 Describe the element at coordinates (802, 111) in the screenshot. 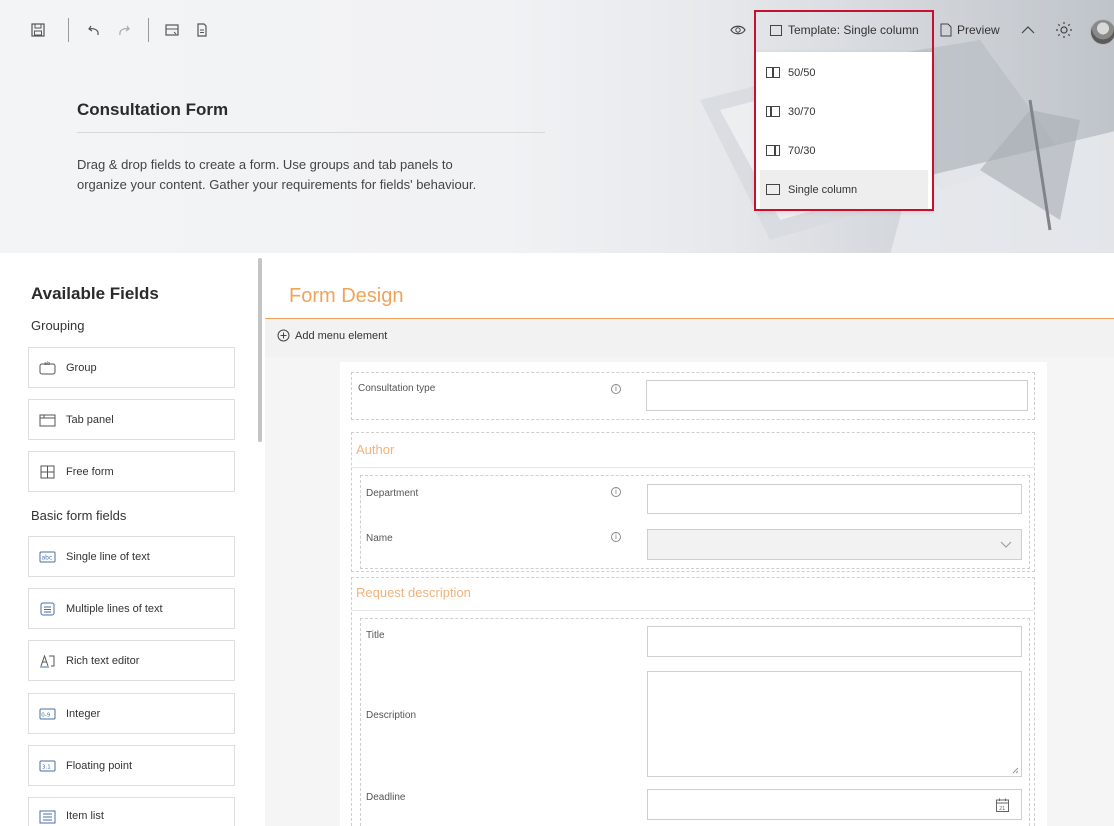

I see `template-option-label: 30/70` at that location.